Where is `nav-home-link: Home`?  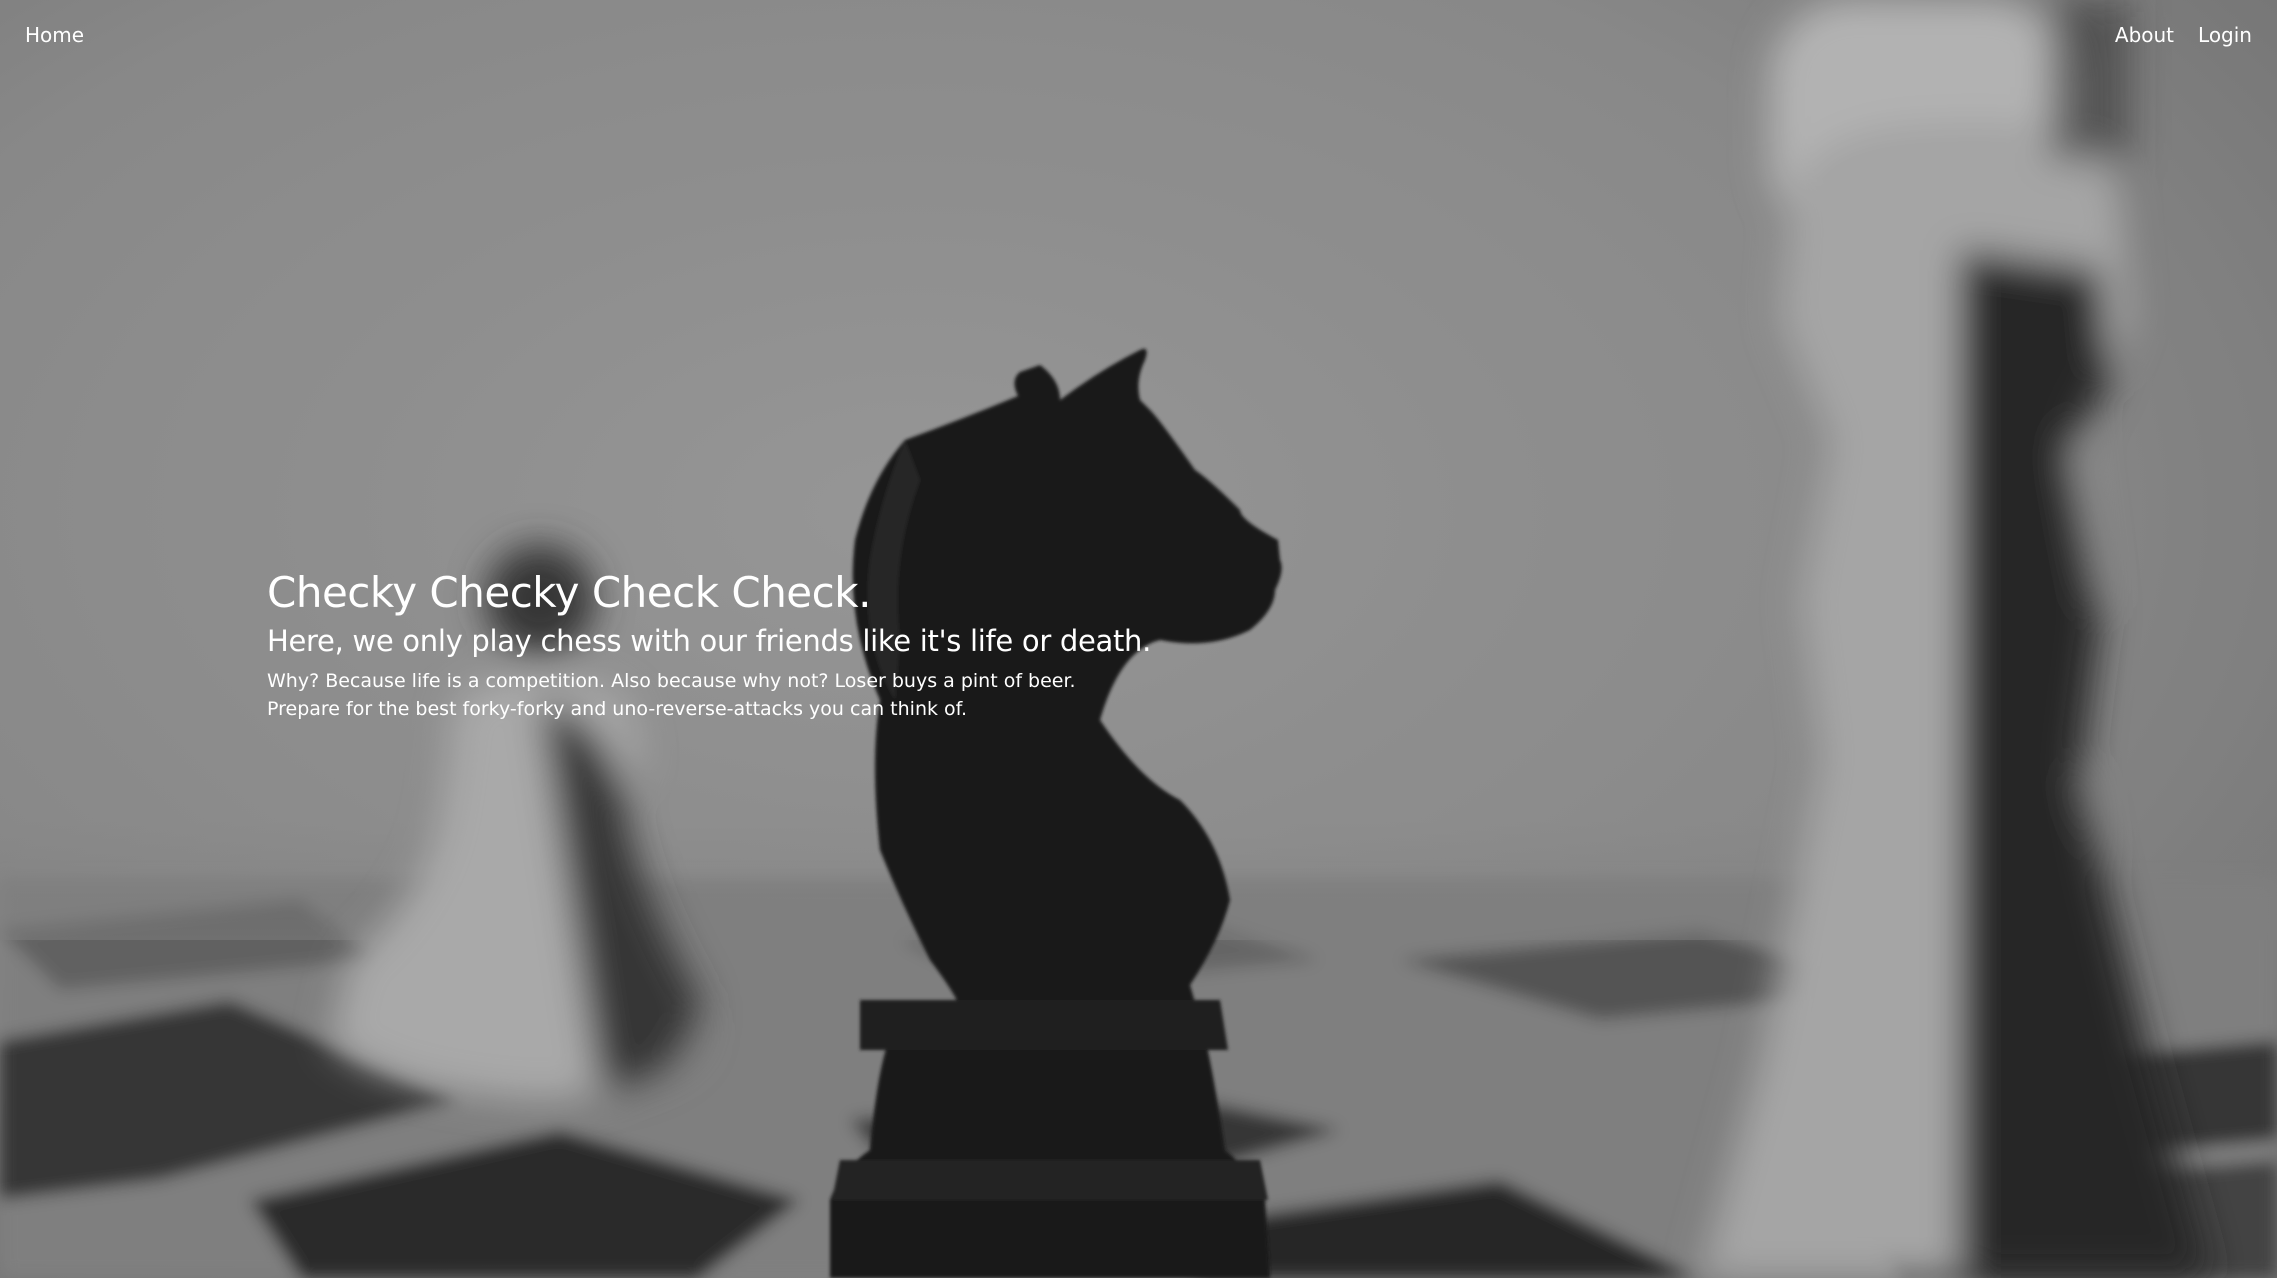 nav-home-link: Home is located at coordinates (54, 35).